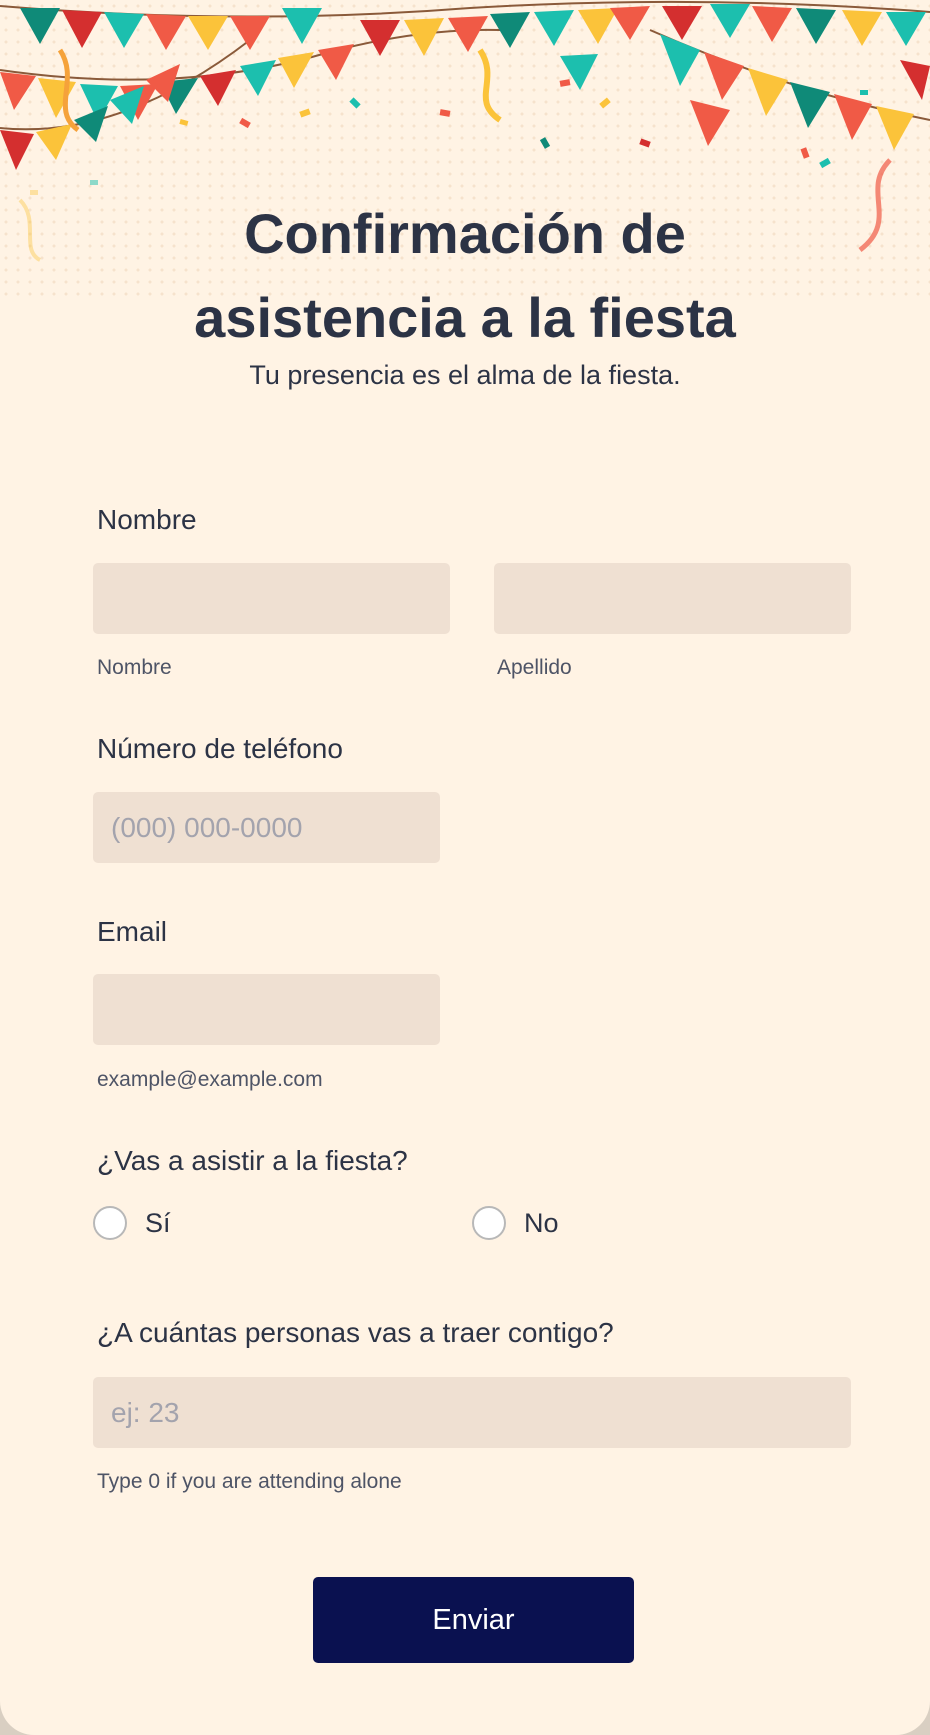 This screenshot has width=930, height=1735. Describe the element at coordinates (271, 598) in the screenshot. I see `first-name-input` at that location.